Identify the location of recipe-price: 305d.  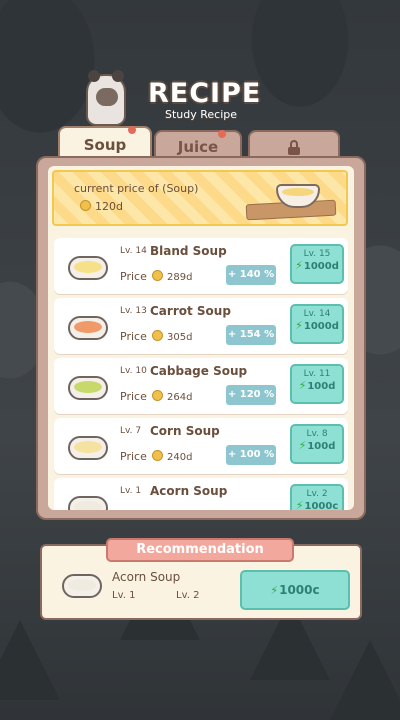
(172, 336).